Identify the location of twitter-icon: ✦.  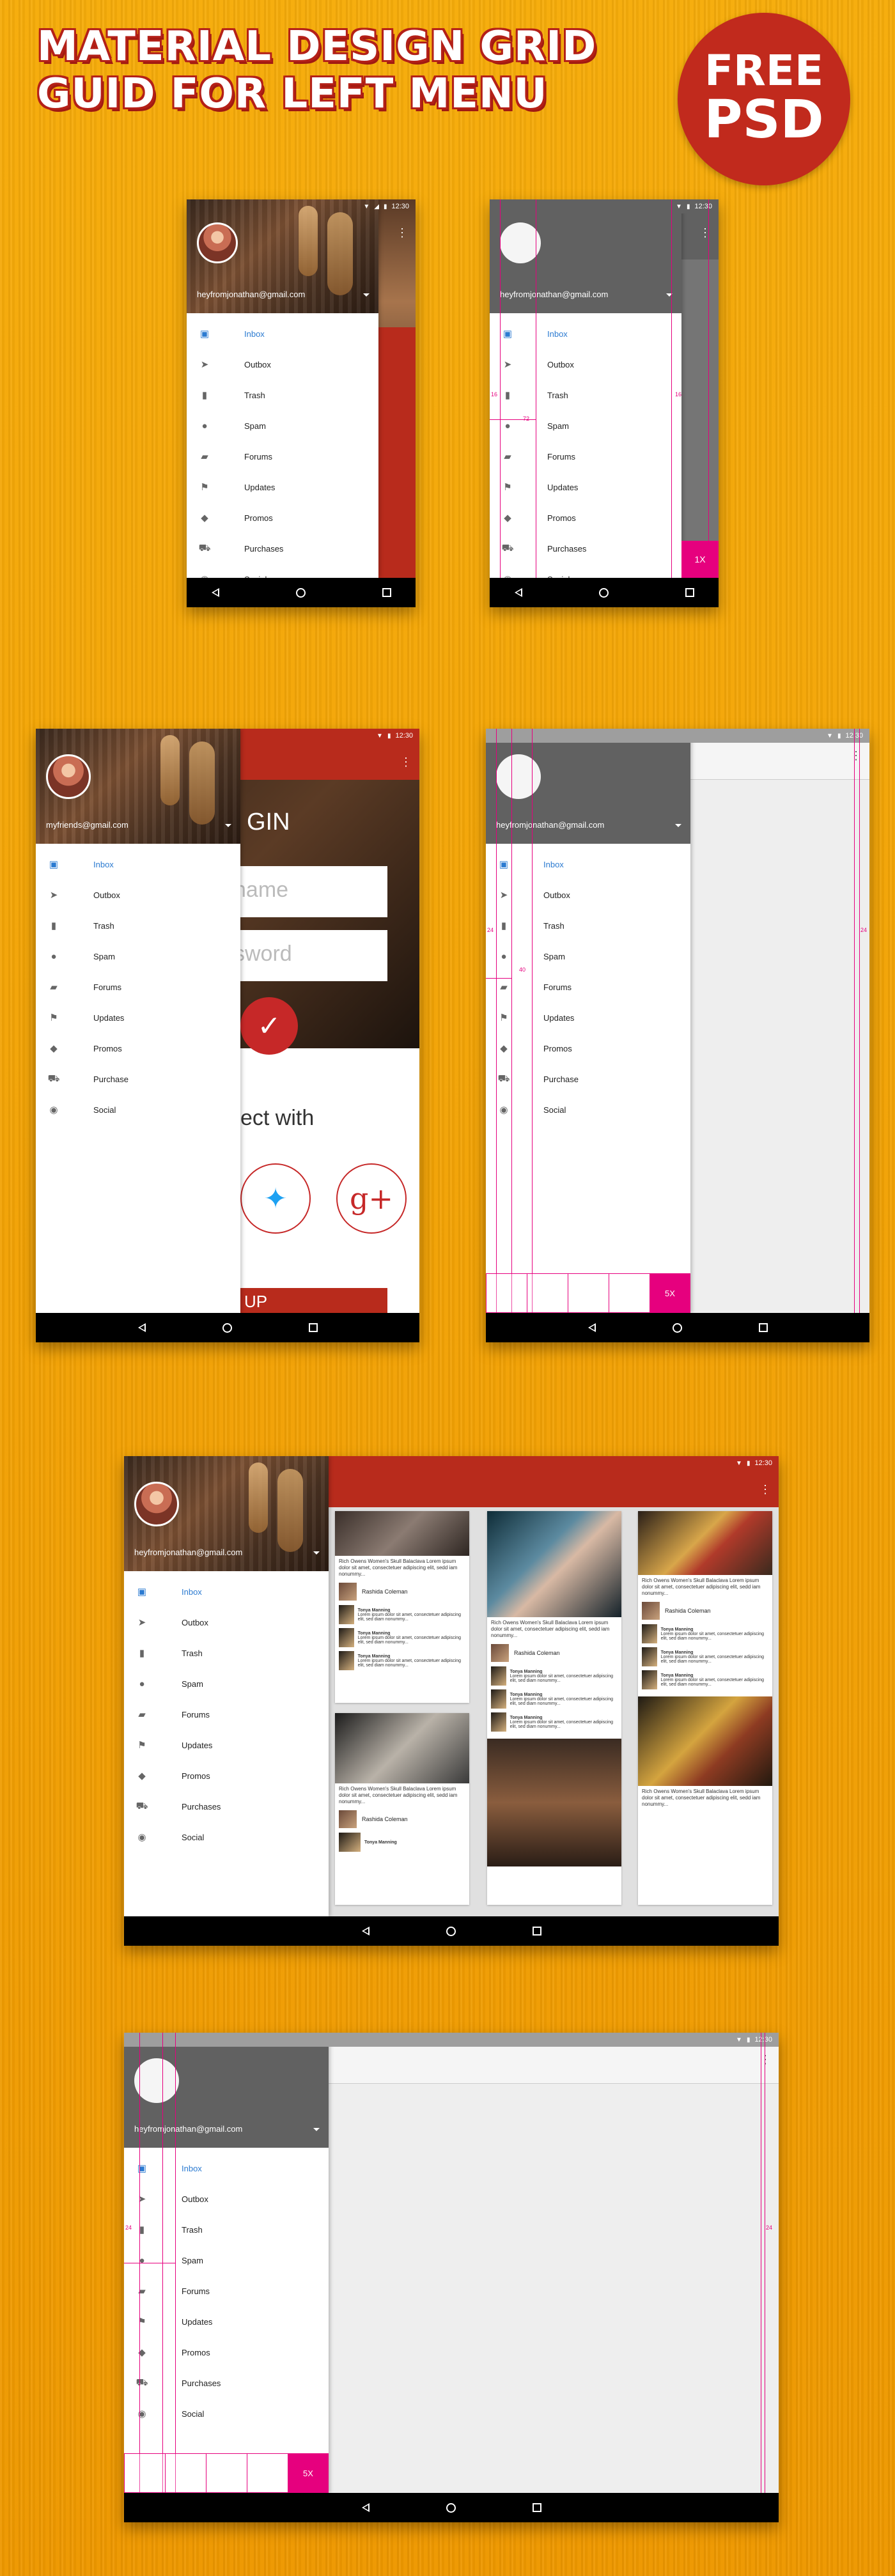
(275, 1198).